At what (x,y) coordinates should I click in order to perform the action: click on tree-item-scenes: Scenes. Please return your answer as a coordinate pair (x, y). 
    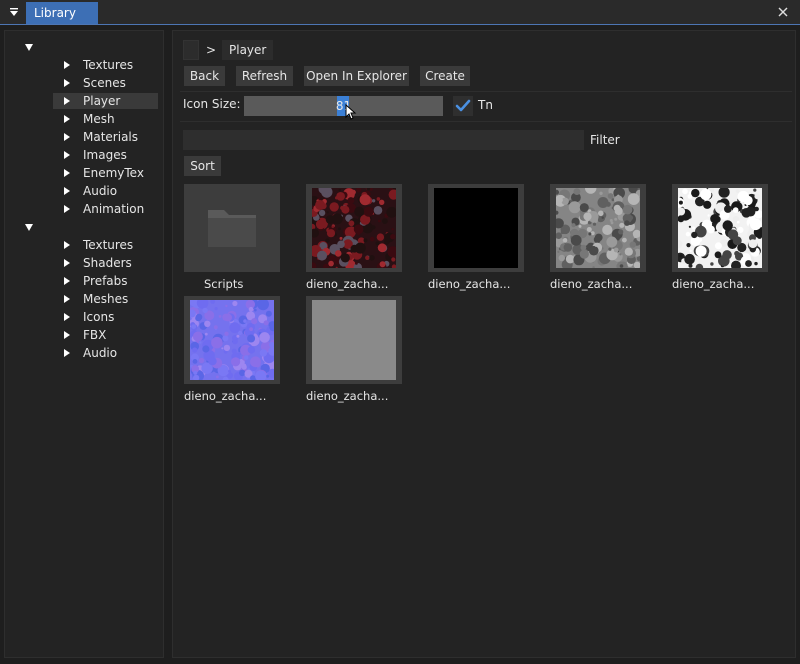
    Looking at the image, I should click on (105, 83).